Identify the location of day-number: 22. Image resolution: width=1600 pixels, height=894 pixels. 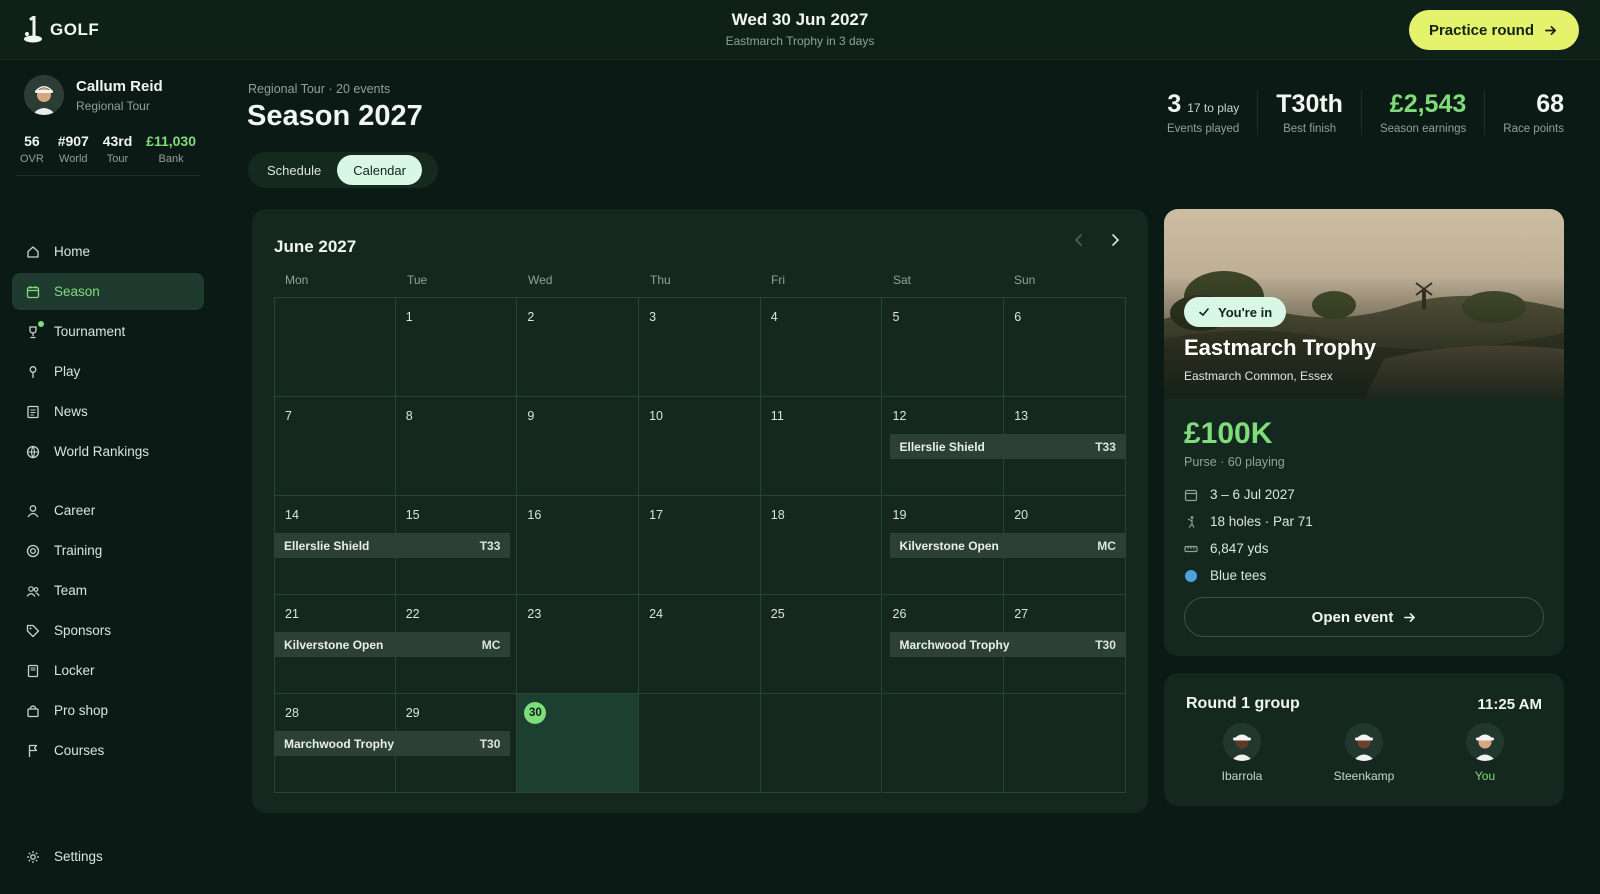
(412, 614).